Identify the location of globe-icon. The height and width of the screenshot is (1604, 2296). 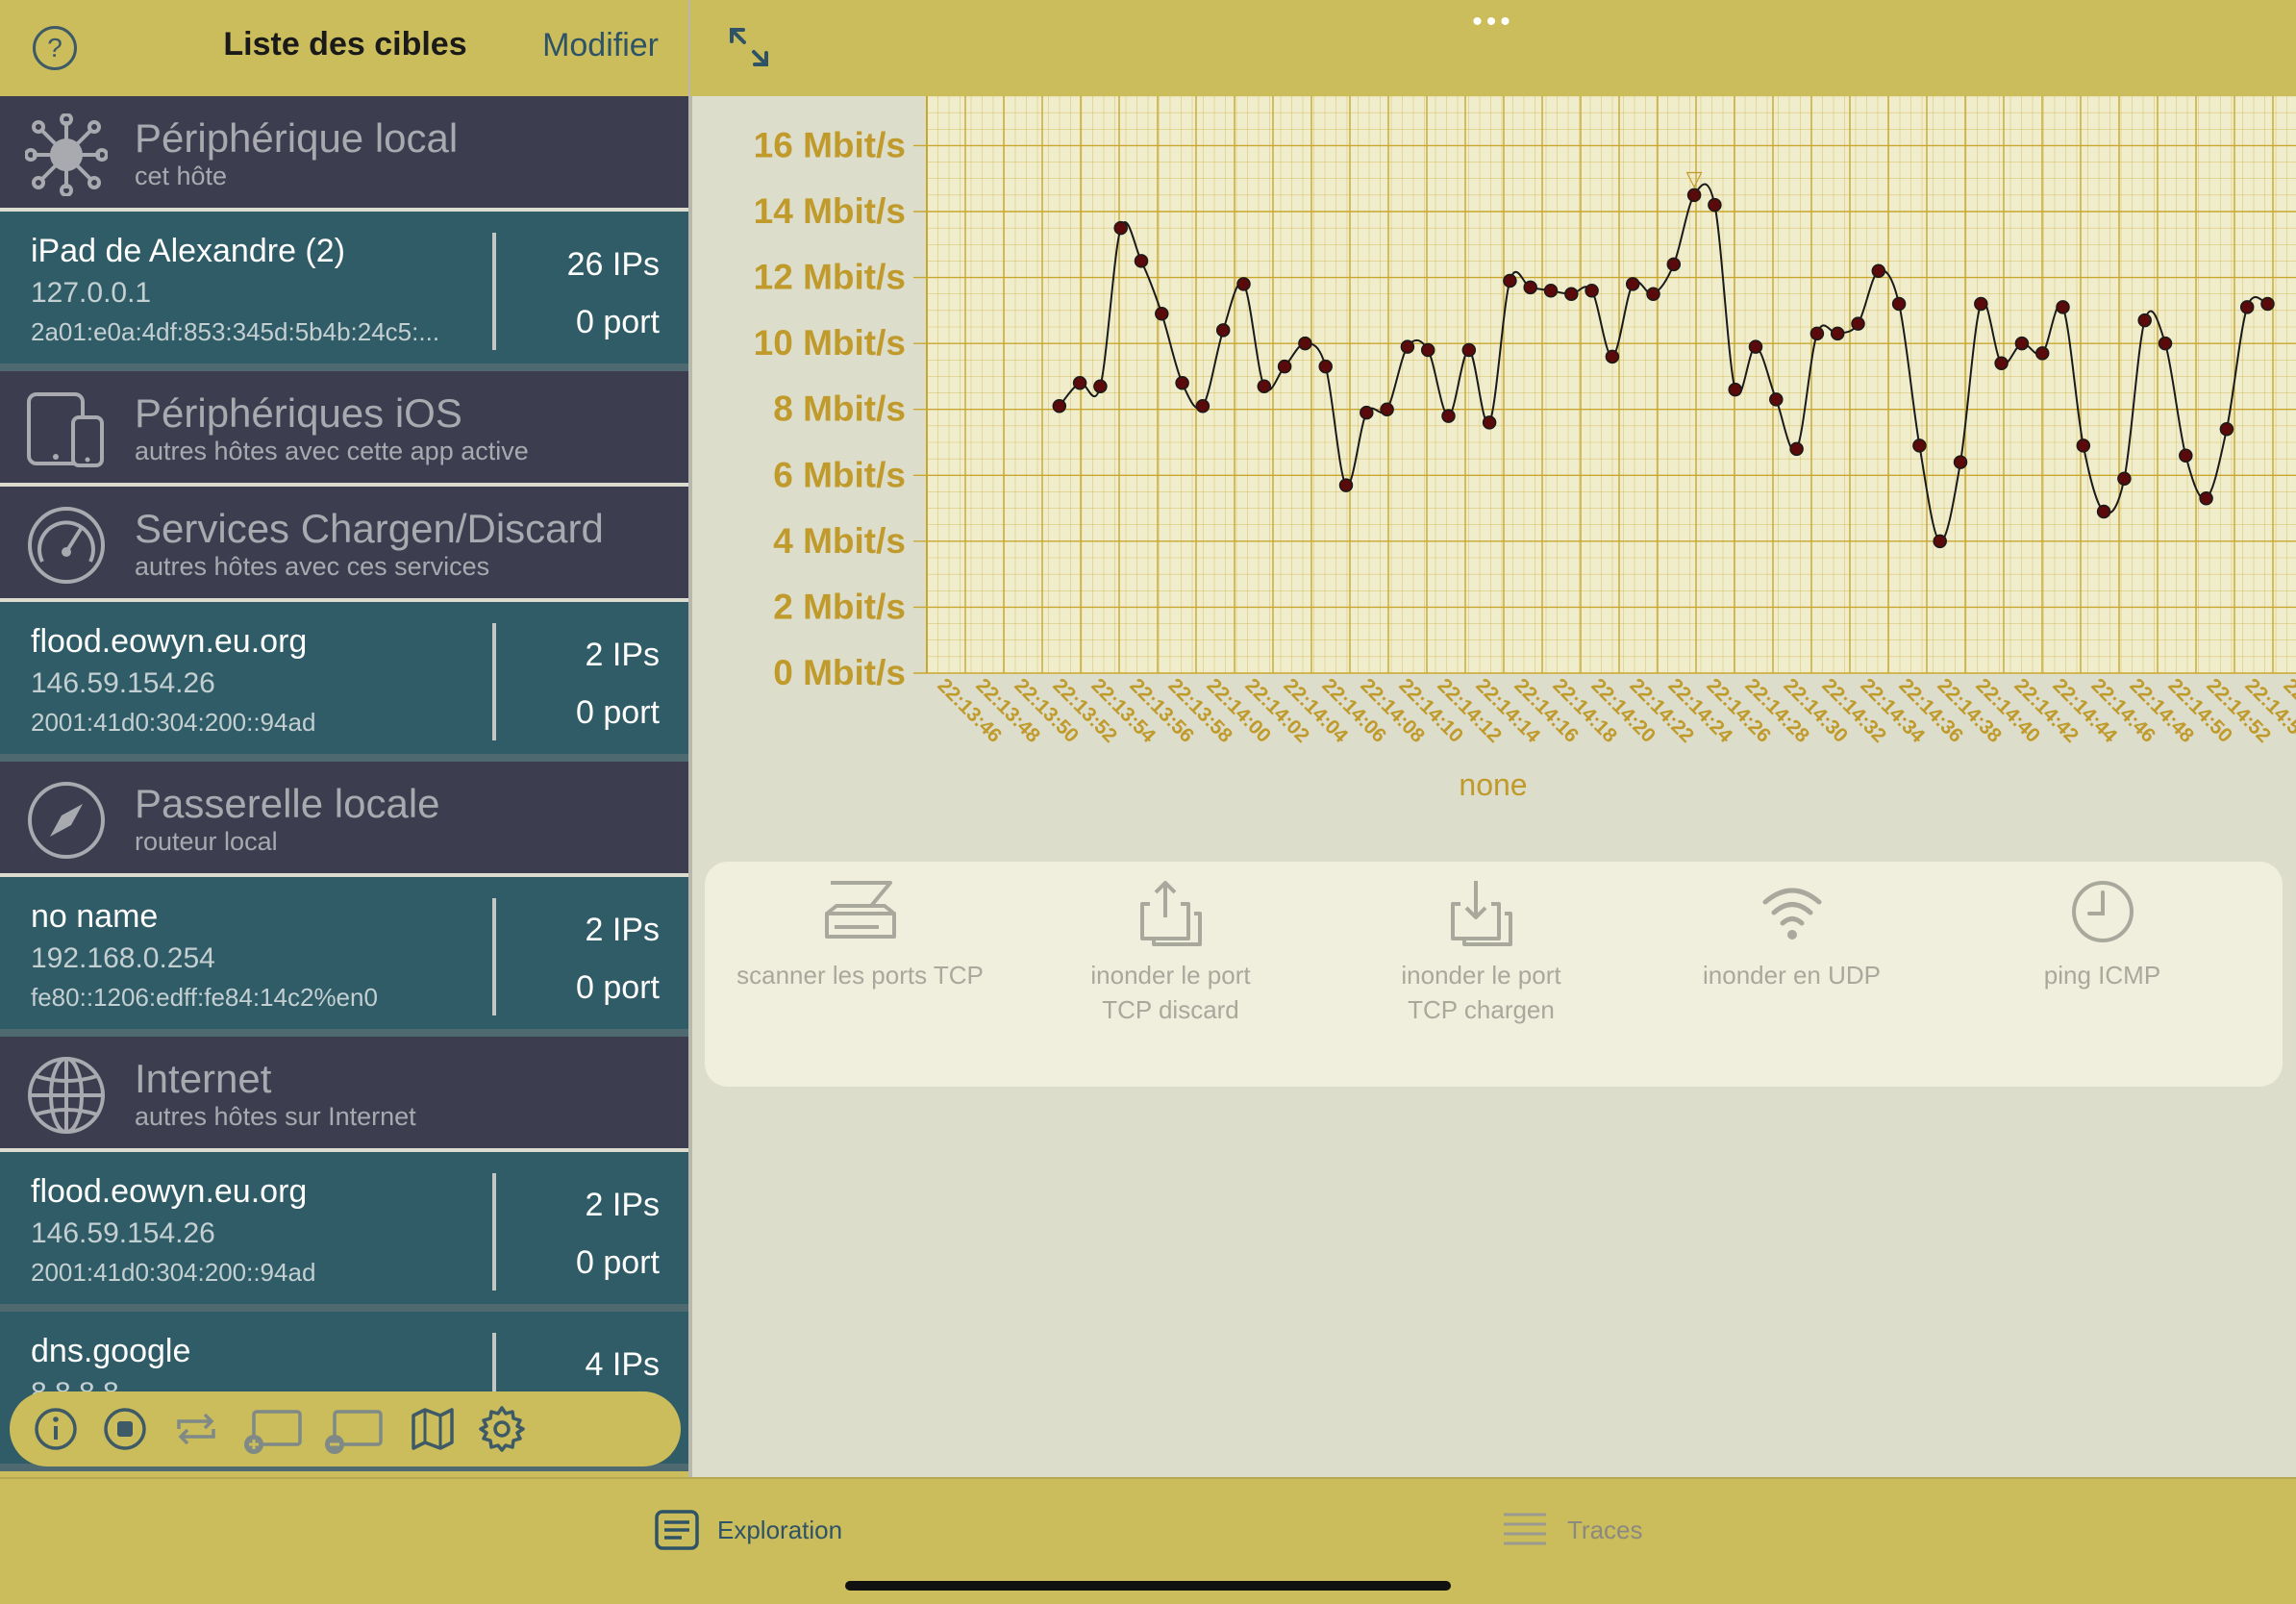
(66, 1095).